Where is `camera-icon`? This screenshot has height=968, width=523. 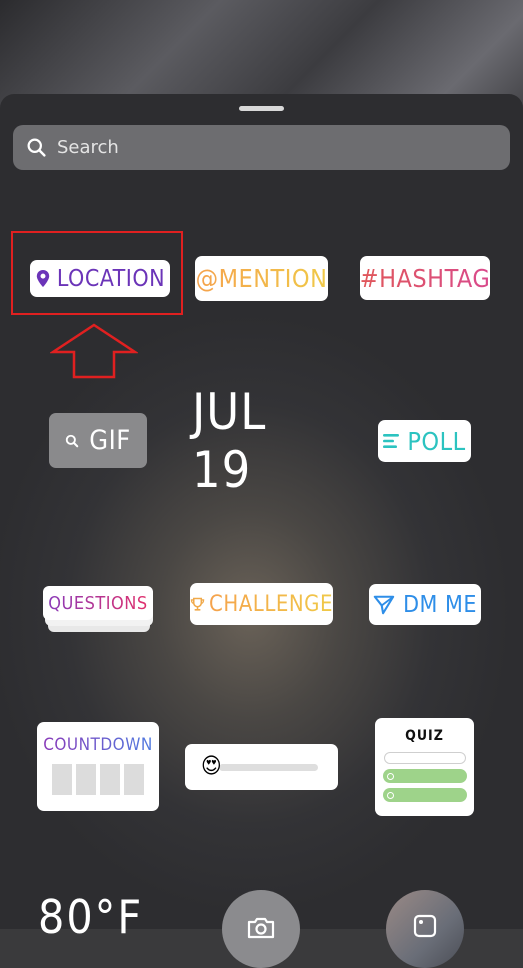
camera-icon is located at coordinates (261, 928).